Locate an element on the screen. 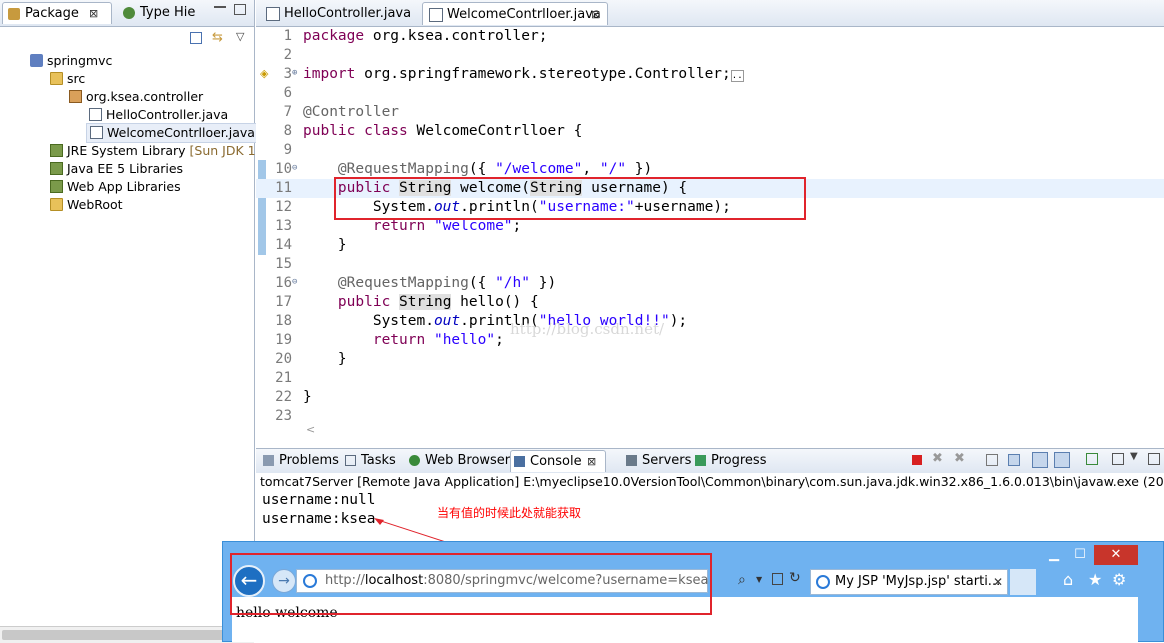 The height and width of the screenshot is (643, 1164). package-explorer-tabbar: Package ⊠ Type Hie is located at coordinates (127, 13).